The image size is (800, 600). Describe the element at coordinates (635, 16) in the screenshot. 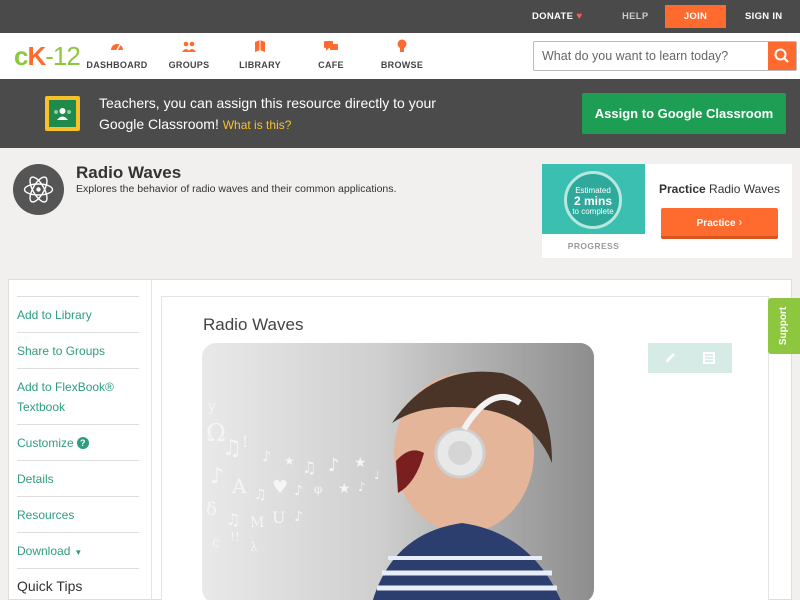

I see `help-link: HELP` at that location.